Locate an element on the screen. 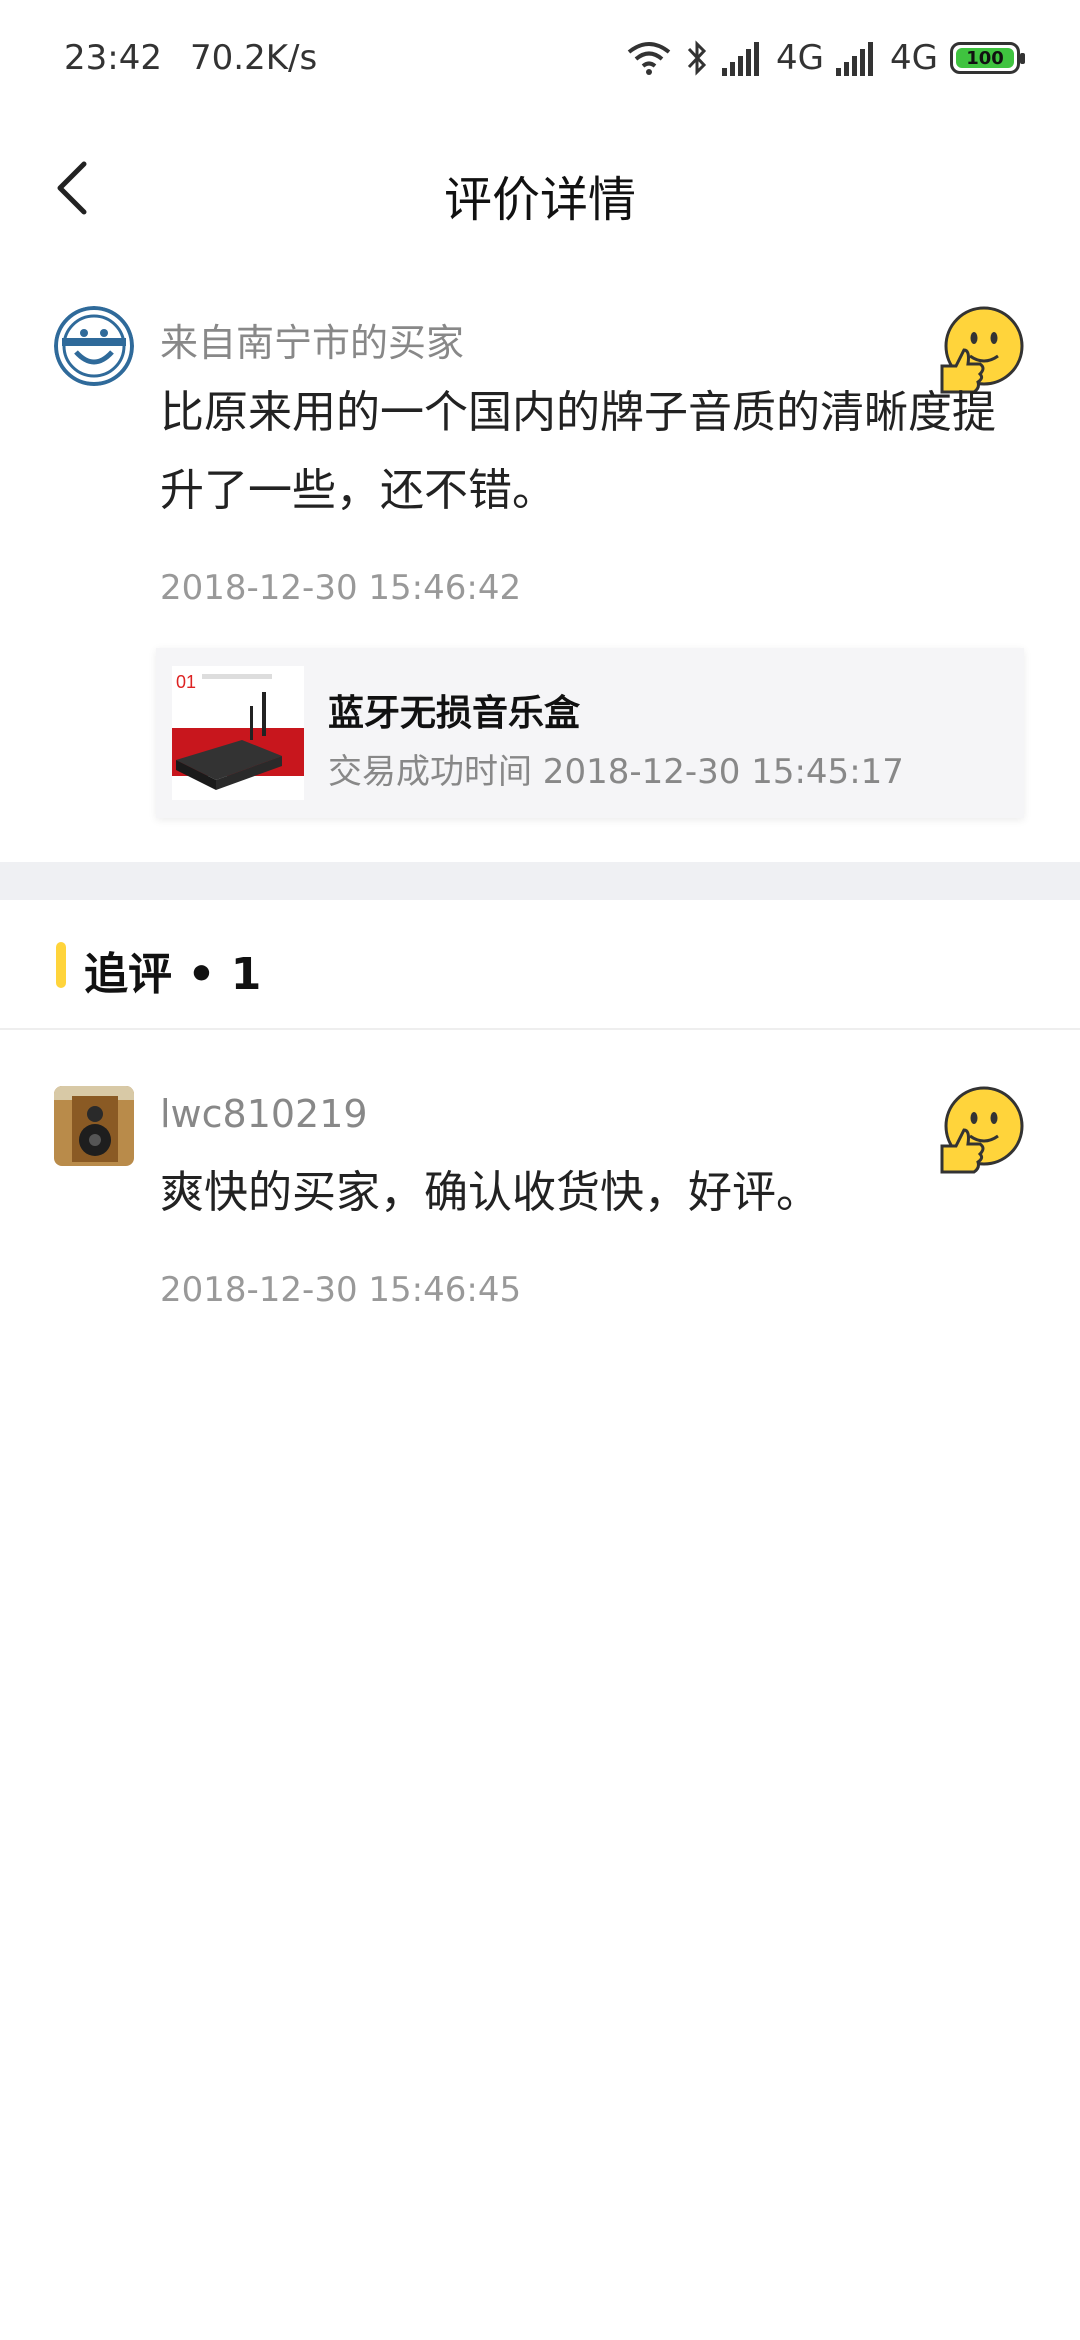 The height and width of the screenshot is (2340, 1080). followup-timestamp: 2018-12-30 15:46:45 is located at coordinates (341, 1290).